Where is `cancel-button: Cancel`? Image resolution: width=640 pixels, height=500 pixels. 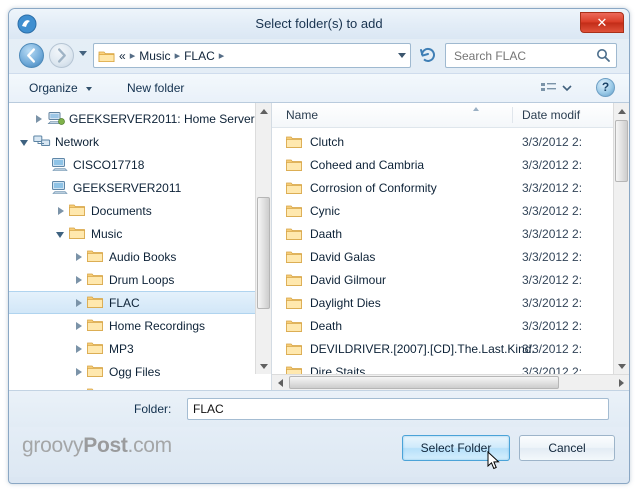 cancel-button: Cancel is located at coordinates (567, 448).